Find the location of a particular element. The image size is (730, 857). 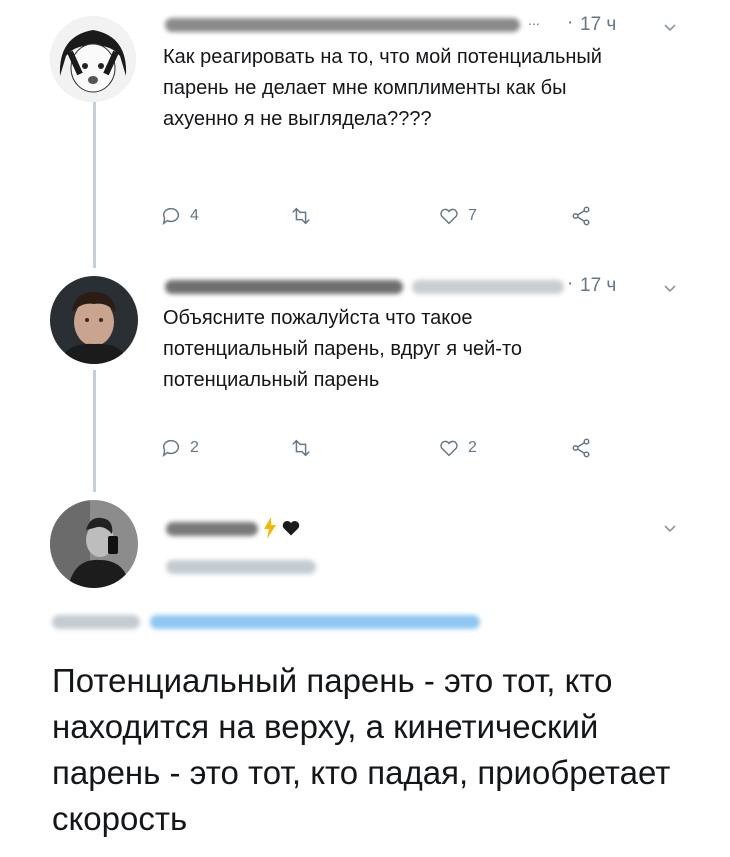

like-count: 2 is located at coordinates (472, 447).